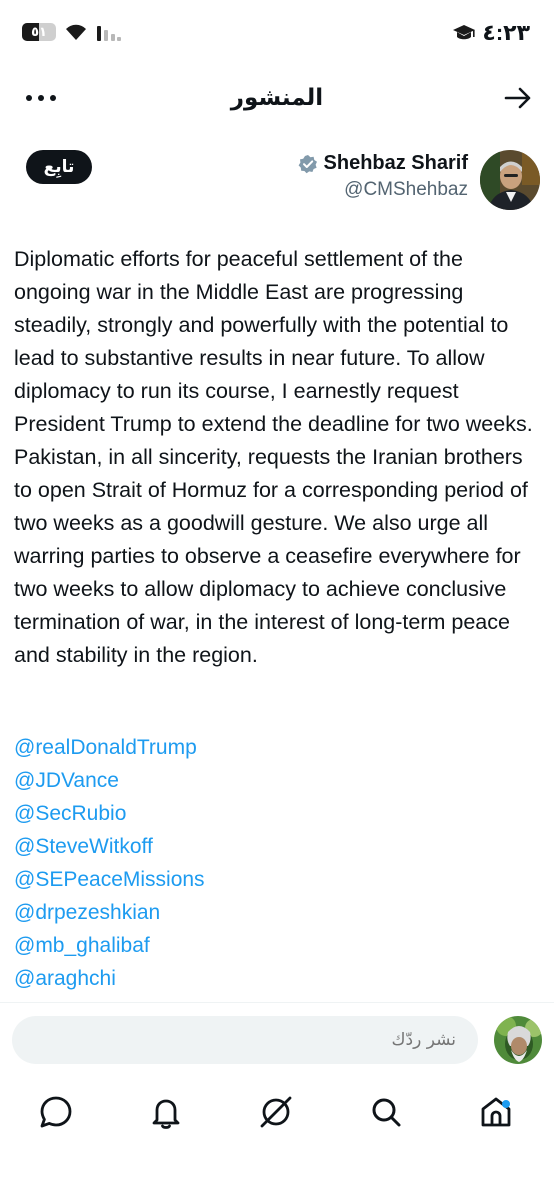 The height and width of the screenshot is (1199, 554). I want to click on home-unread-dot, so click(506, 1104).